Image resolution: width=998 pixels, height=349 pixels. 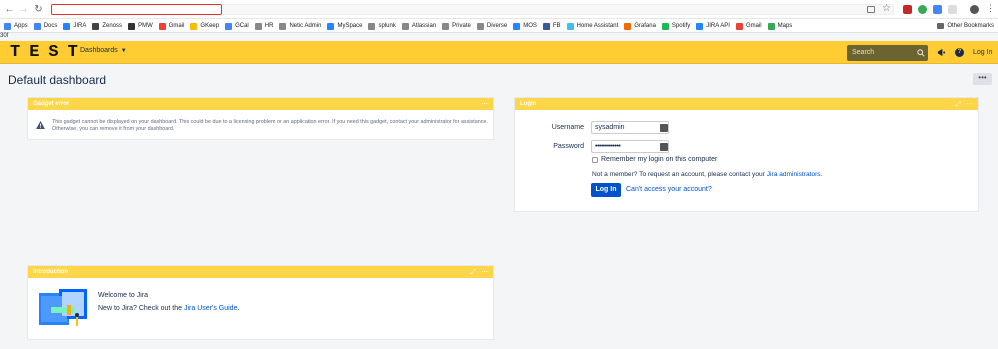 What do you see at coordinates (887, 53) in the screenshot?
I see `search-input: Search` at bounding box center [887, 53].